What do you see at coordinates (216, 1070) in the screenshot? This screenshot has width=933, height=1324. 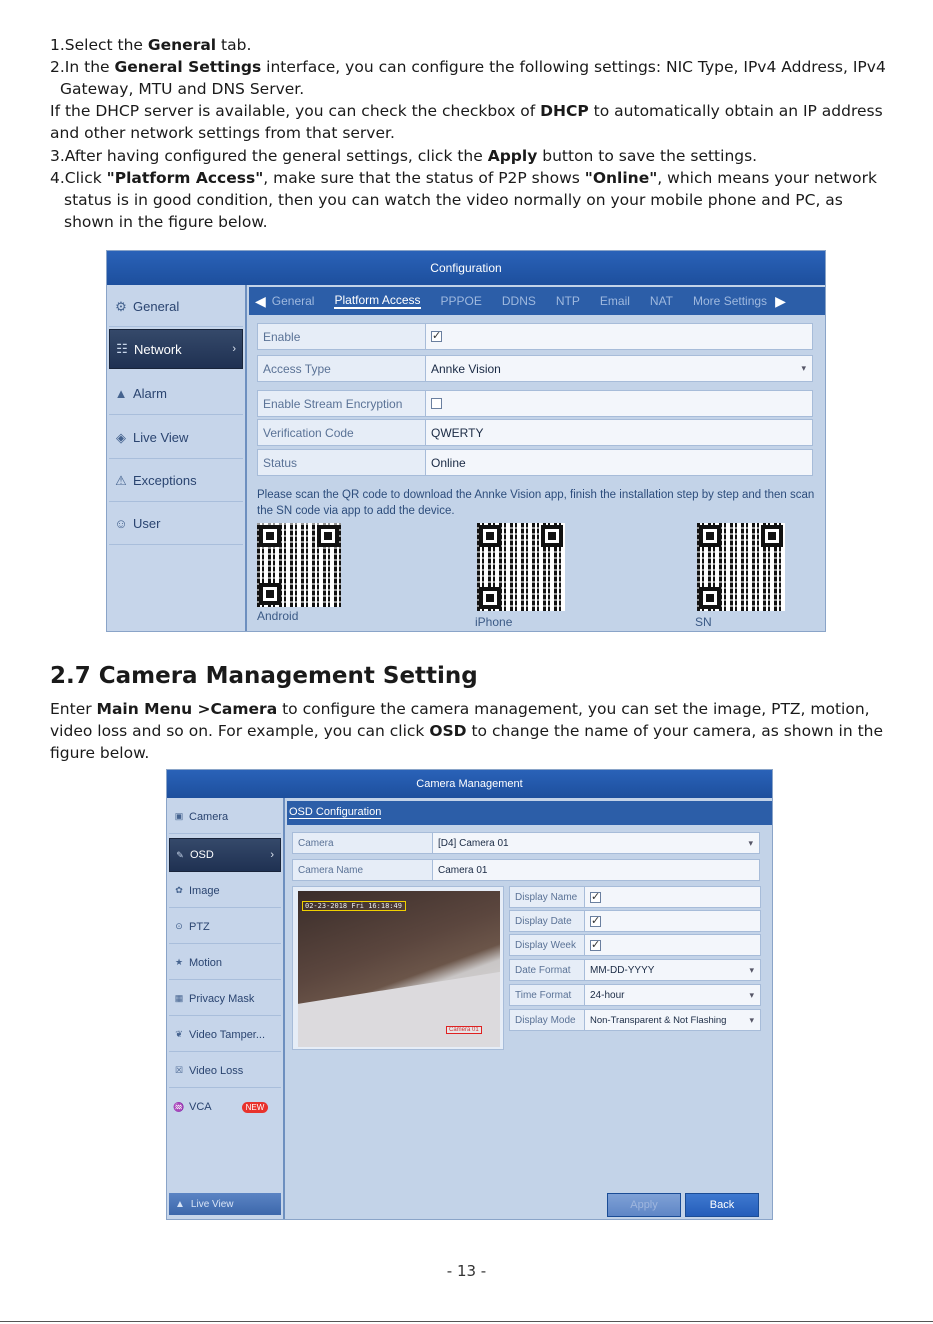 I see `sidebar-label: Video Loss` at bounding box center [216, 1070].